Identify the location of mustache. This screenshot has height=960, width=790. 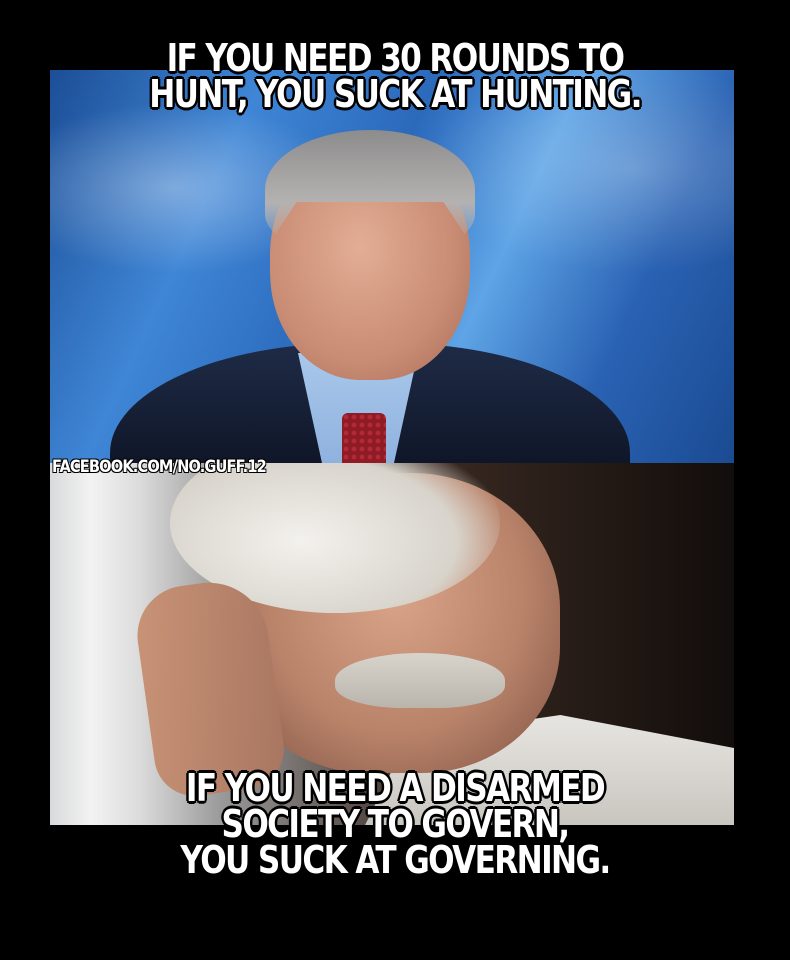
(420, 680).